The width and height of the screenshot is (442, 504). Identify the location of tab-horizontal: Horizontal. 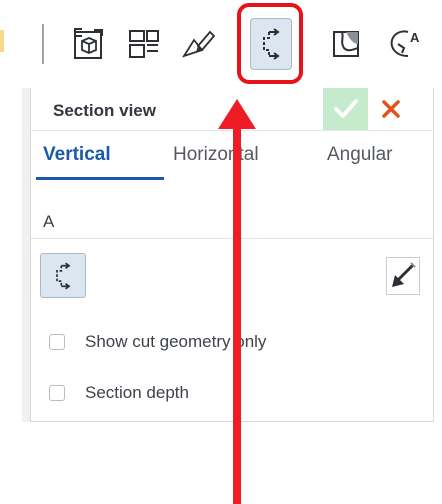
(216, 155).